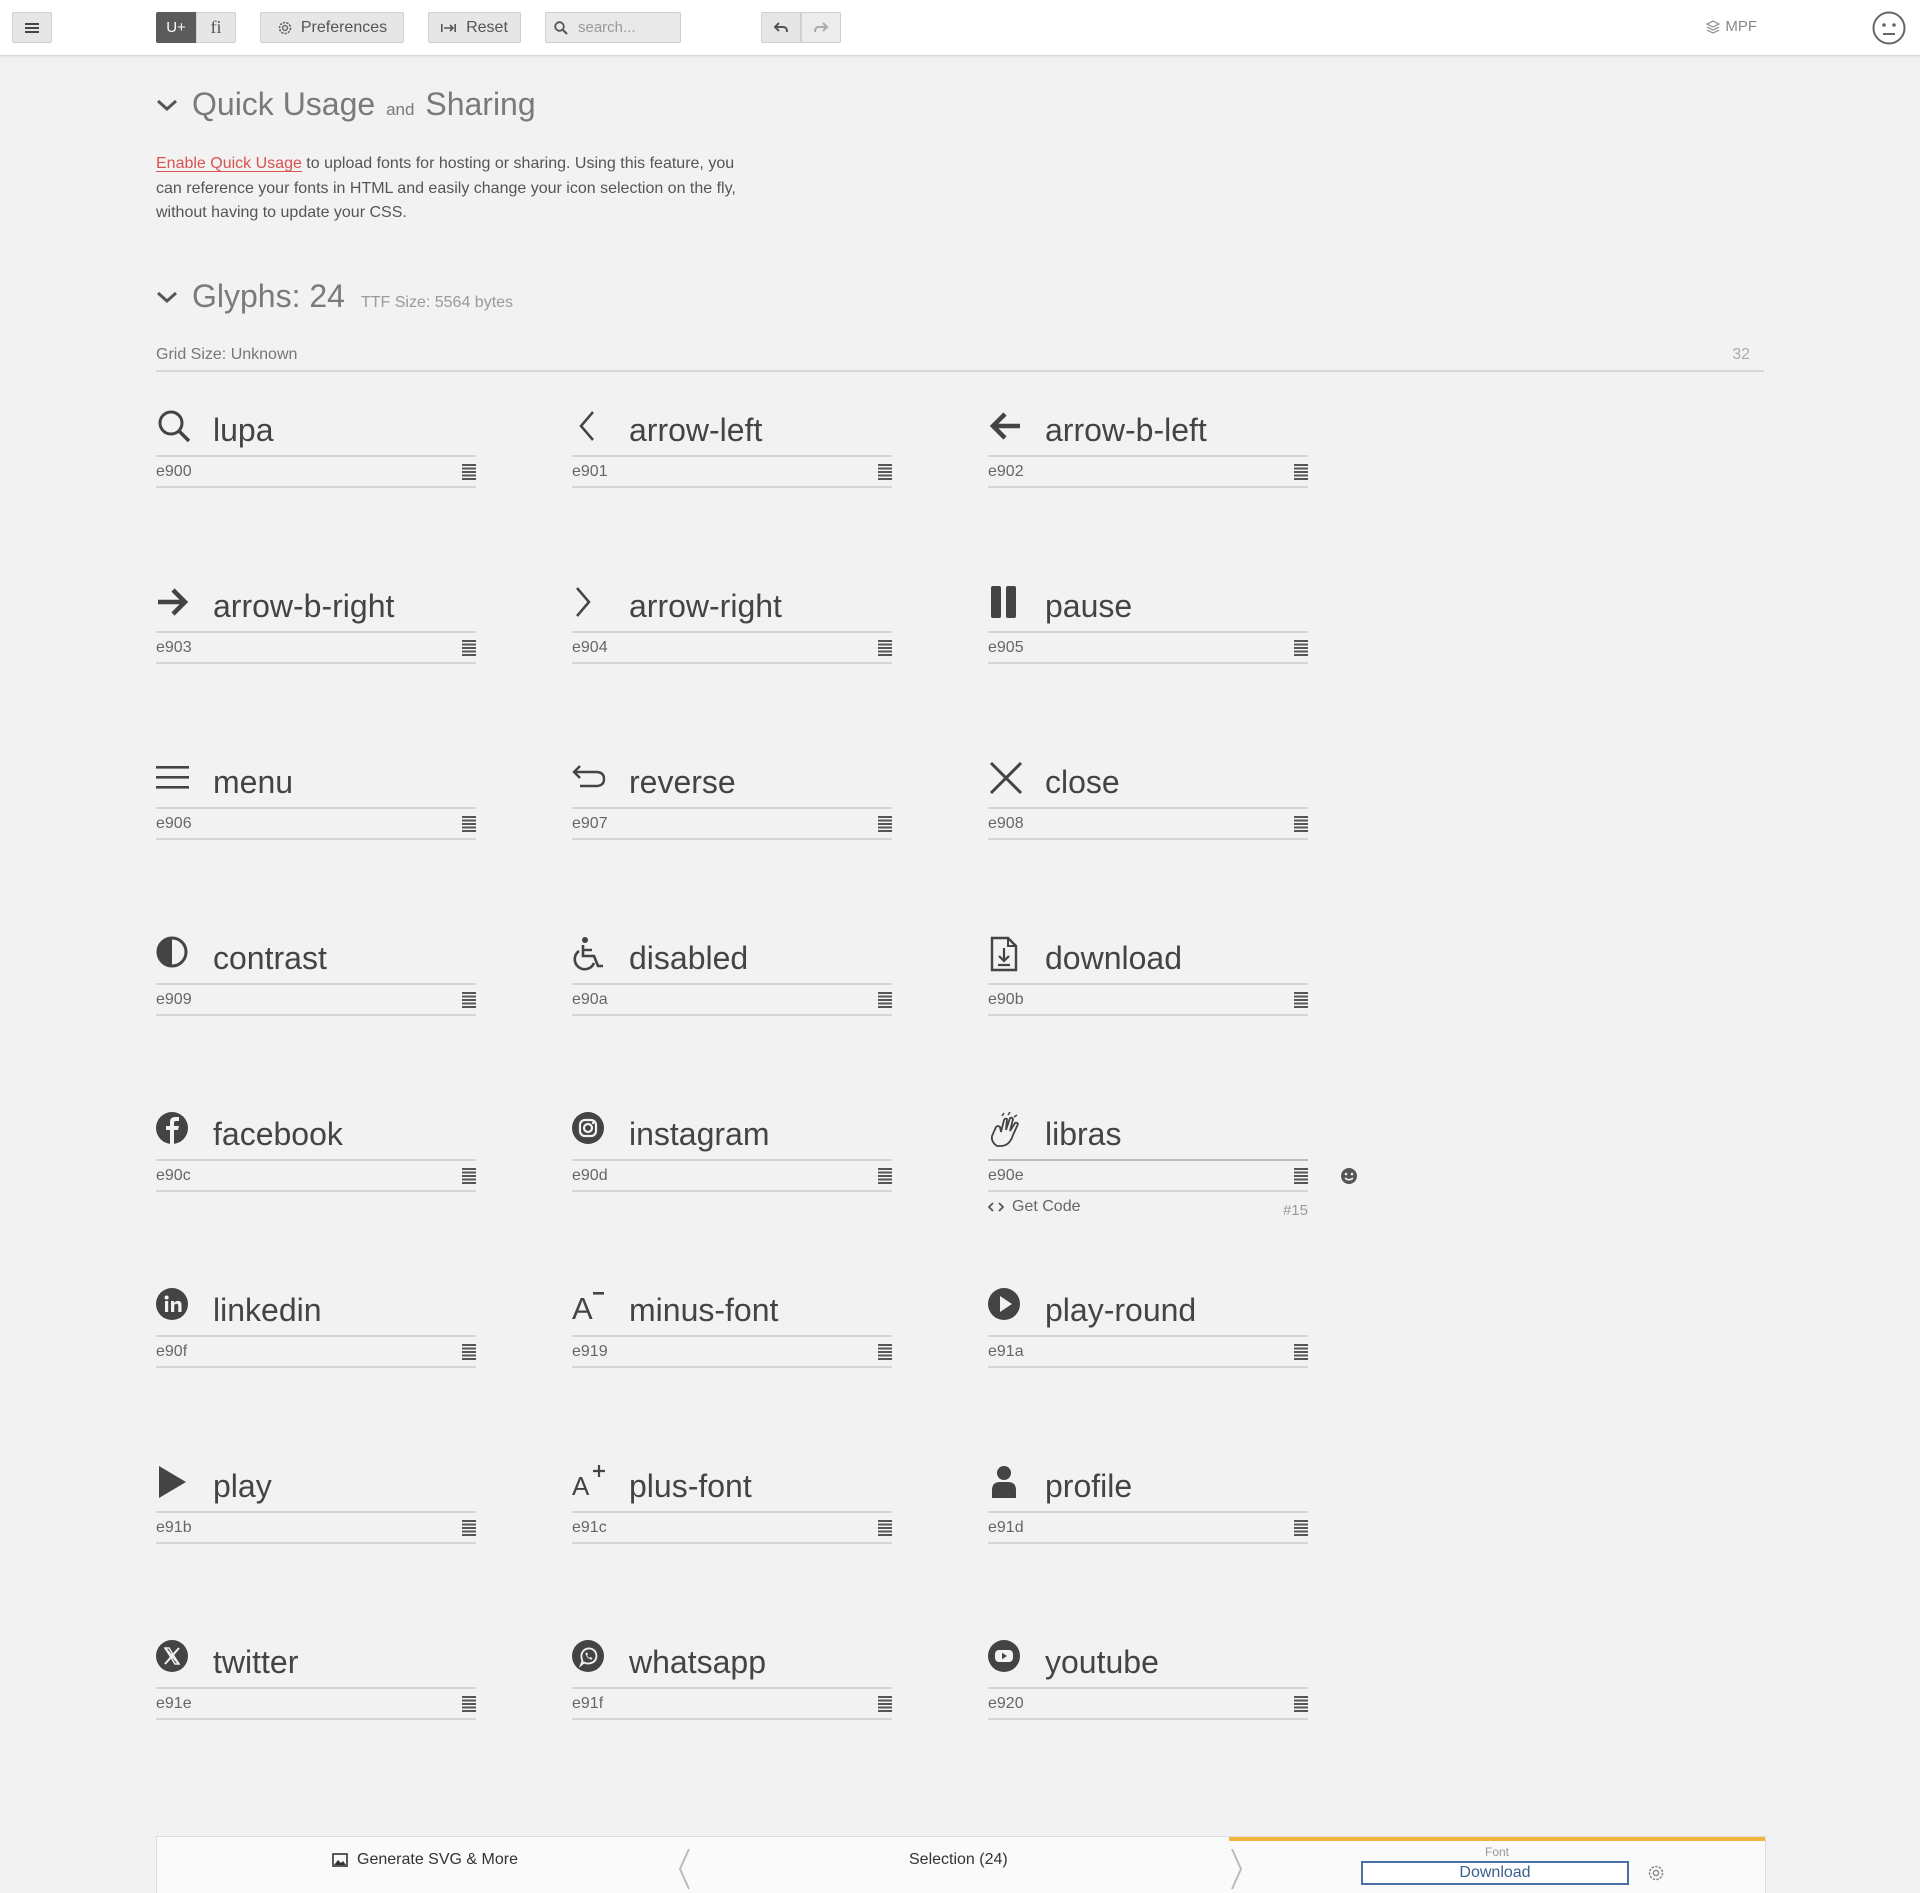 This screenshot has width=1920, height=1893. Describe the element at coordinates (332, 27) in the screenshot. I see `preferences-button: Preferences` at that location.